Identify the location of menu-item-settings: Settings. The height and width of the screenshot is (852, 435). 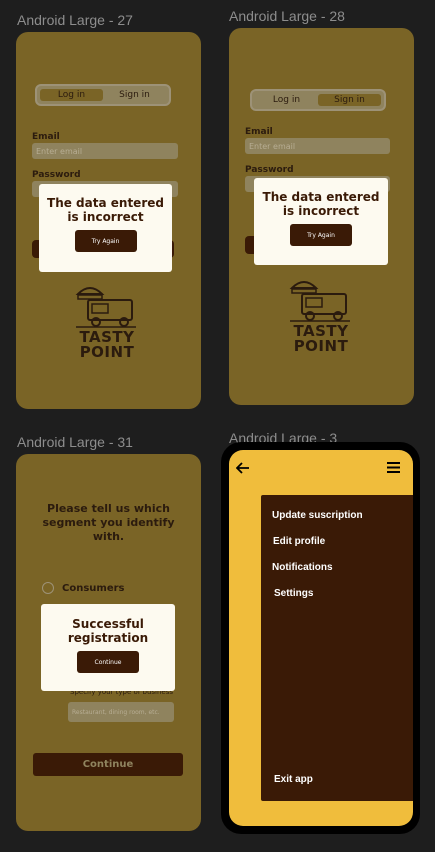
(293, 593).